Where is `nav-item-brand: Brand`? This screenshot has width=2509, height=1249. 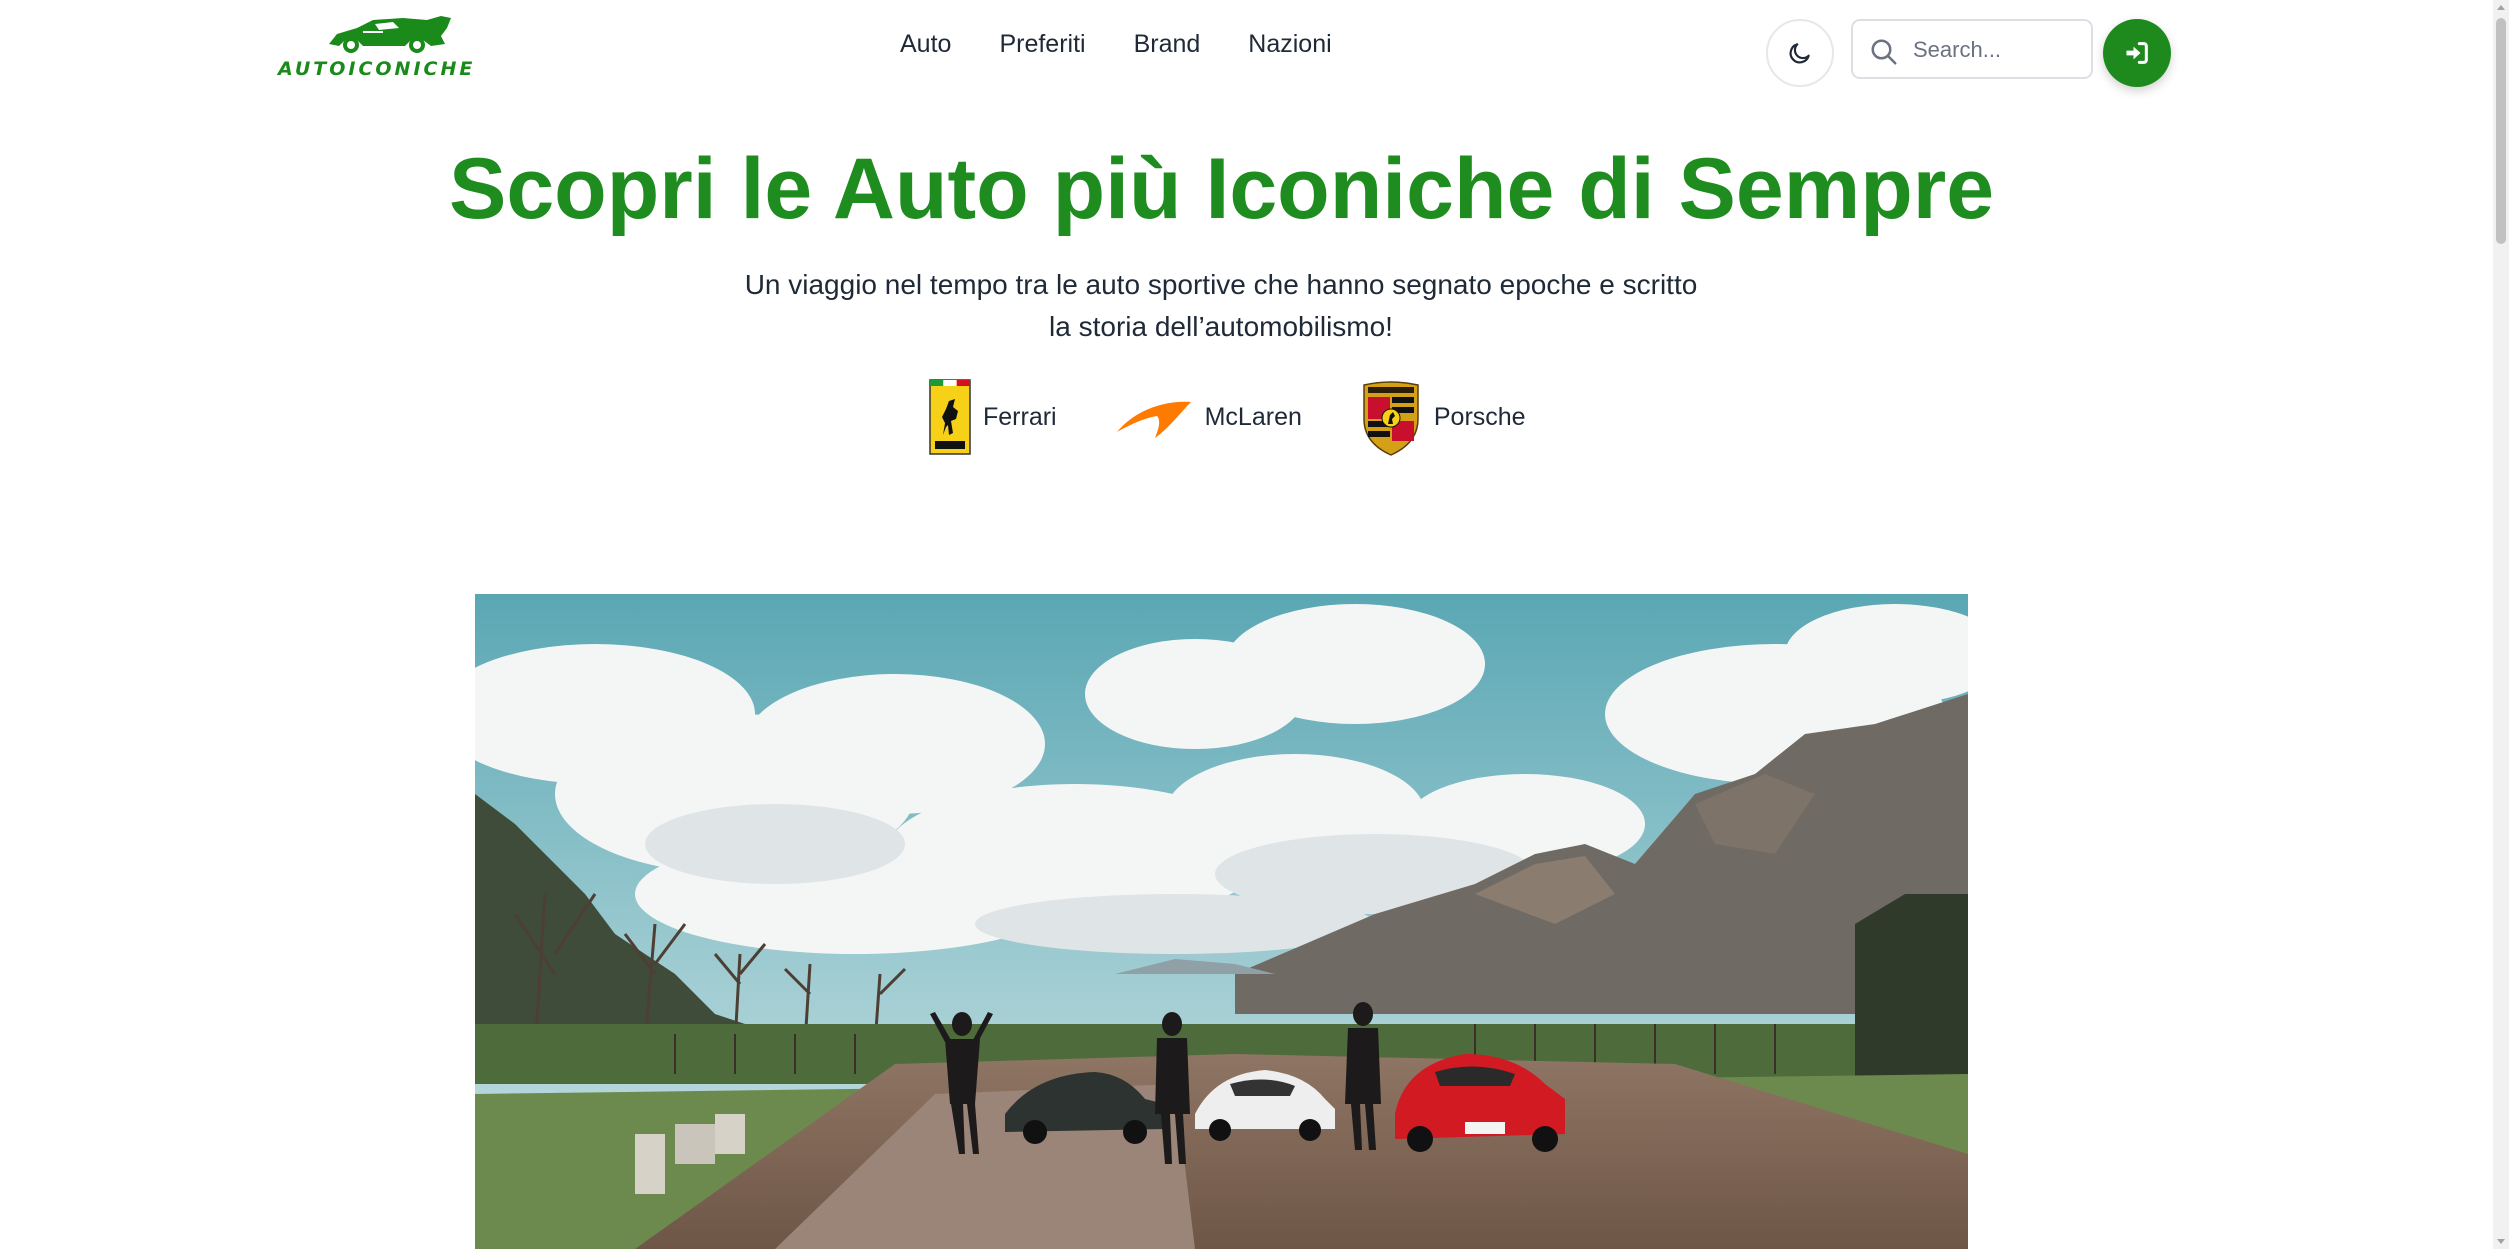
nav-item-brand: Brand is located at coordinates (1167, 44).